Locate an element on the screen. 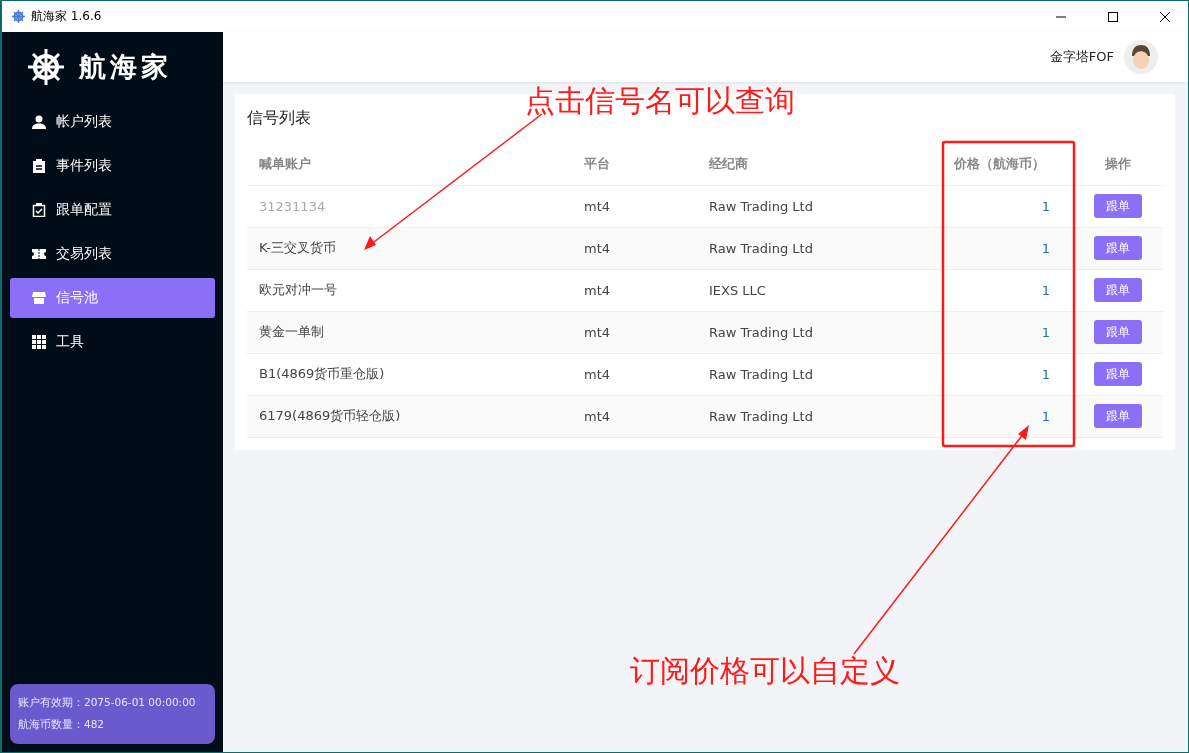  sidebar-item: 交易列表 is located at coordinates (112, 254).